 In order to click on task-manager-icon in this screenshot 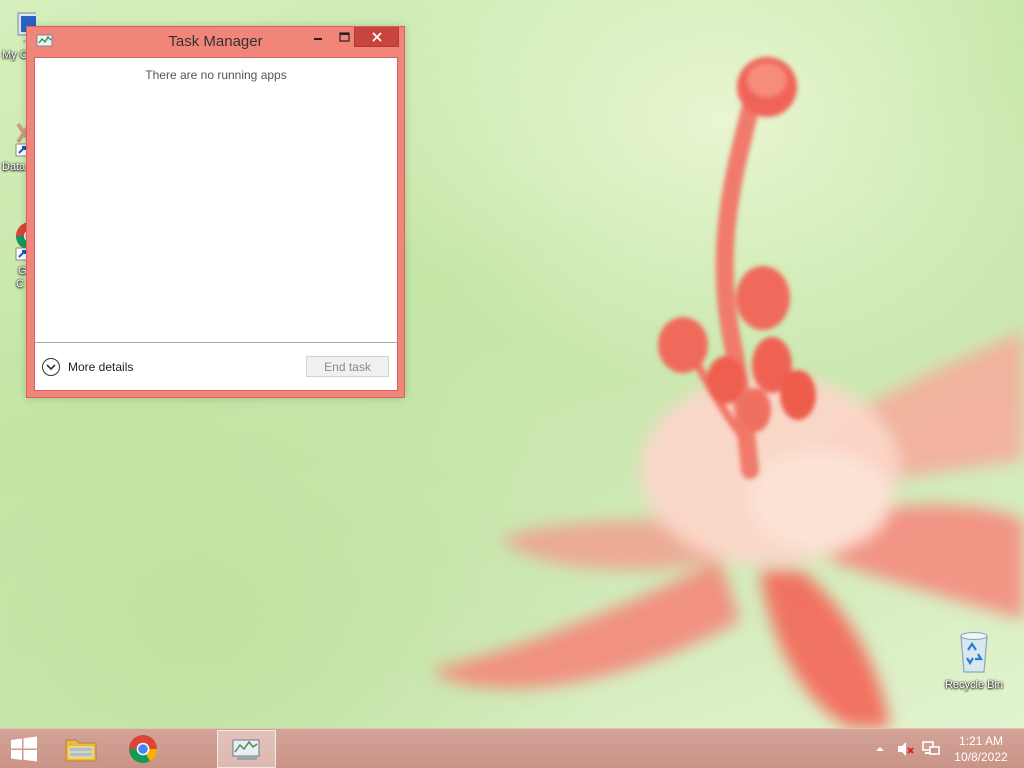, I will do `click(245, 749)`.